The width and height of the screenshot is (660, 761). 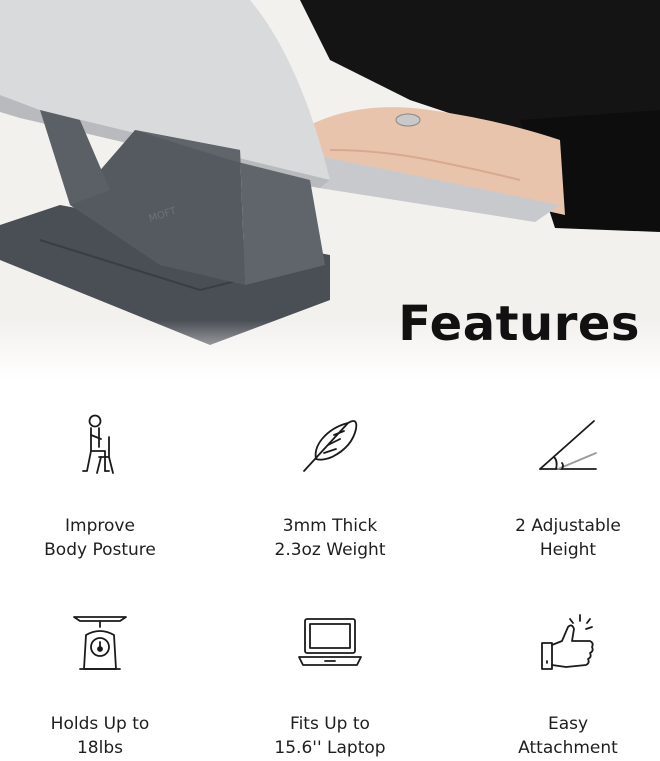 I want to click on feature-capacity: Holds Up to 18lbs, so click(x=100, y=684).